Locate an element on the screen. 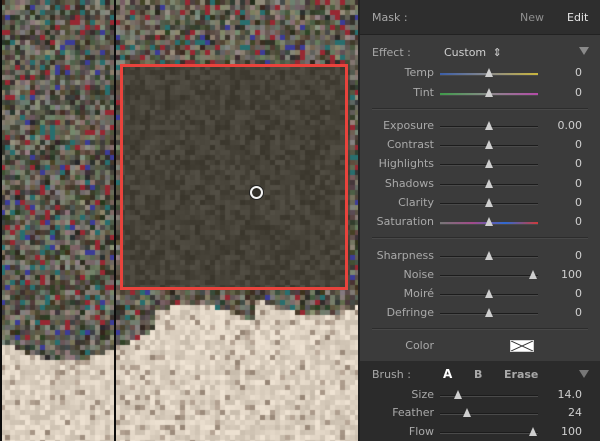 The image size is (600, 441). slider-thumb-temp is located at coordinates (489, 72).